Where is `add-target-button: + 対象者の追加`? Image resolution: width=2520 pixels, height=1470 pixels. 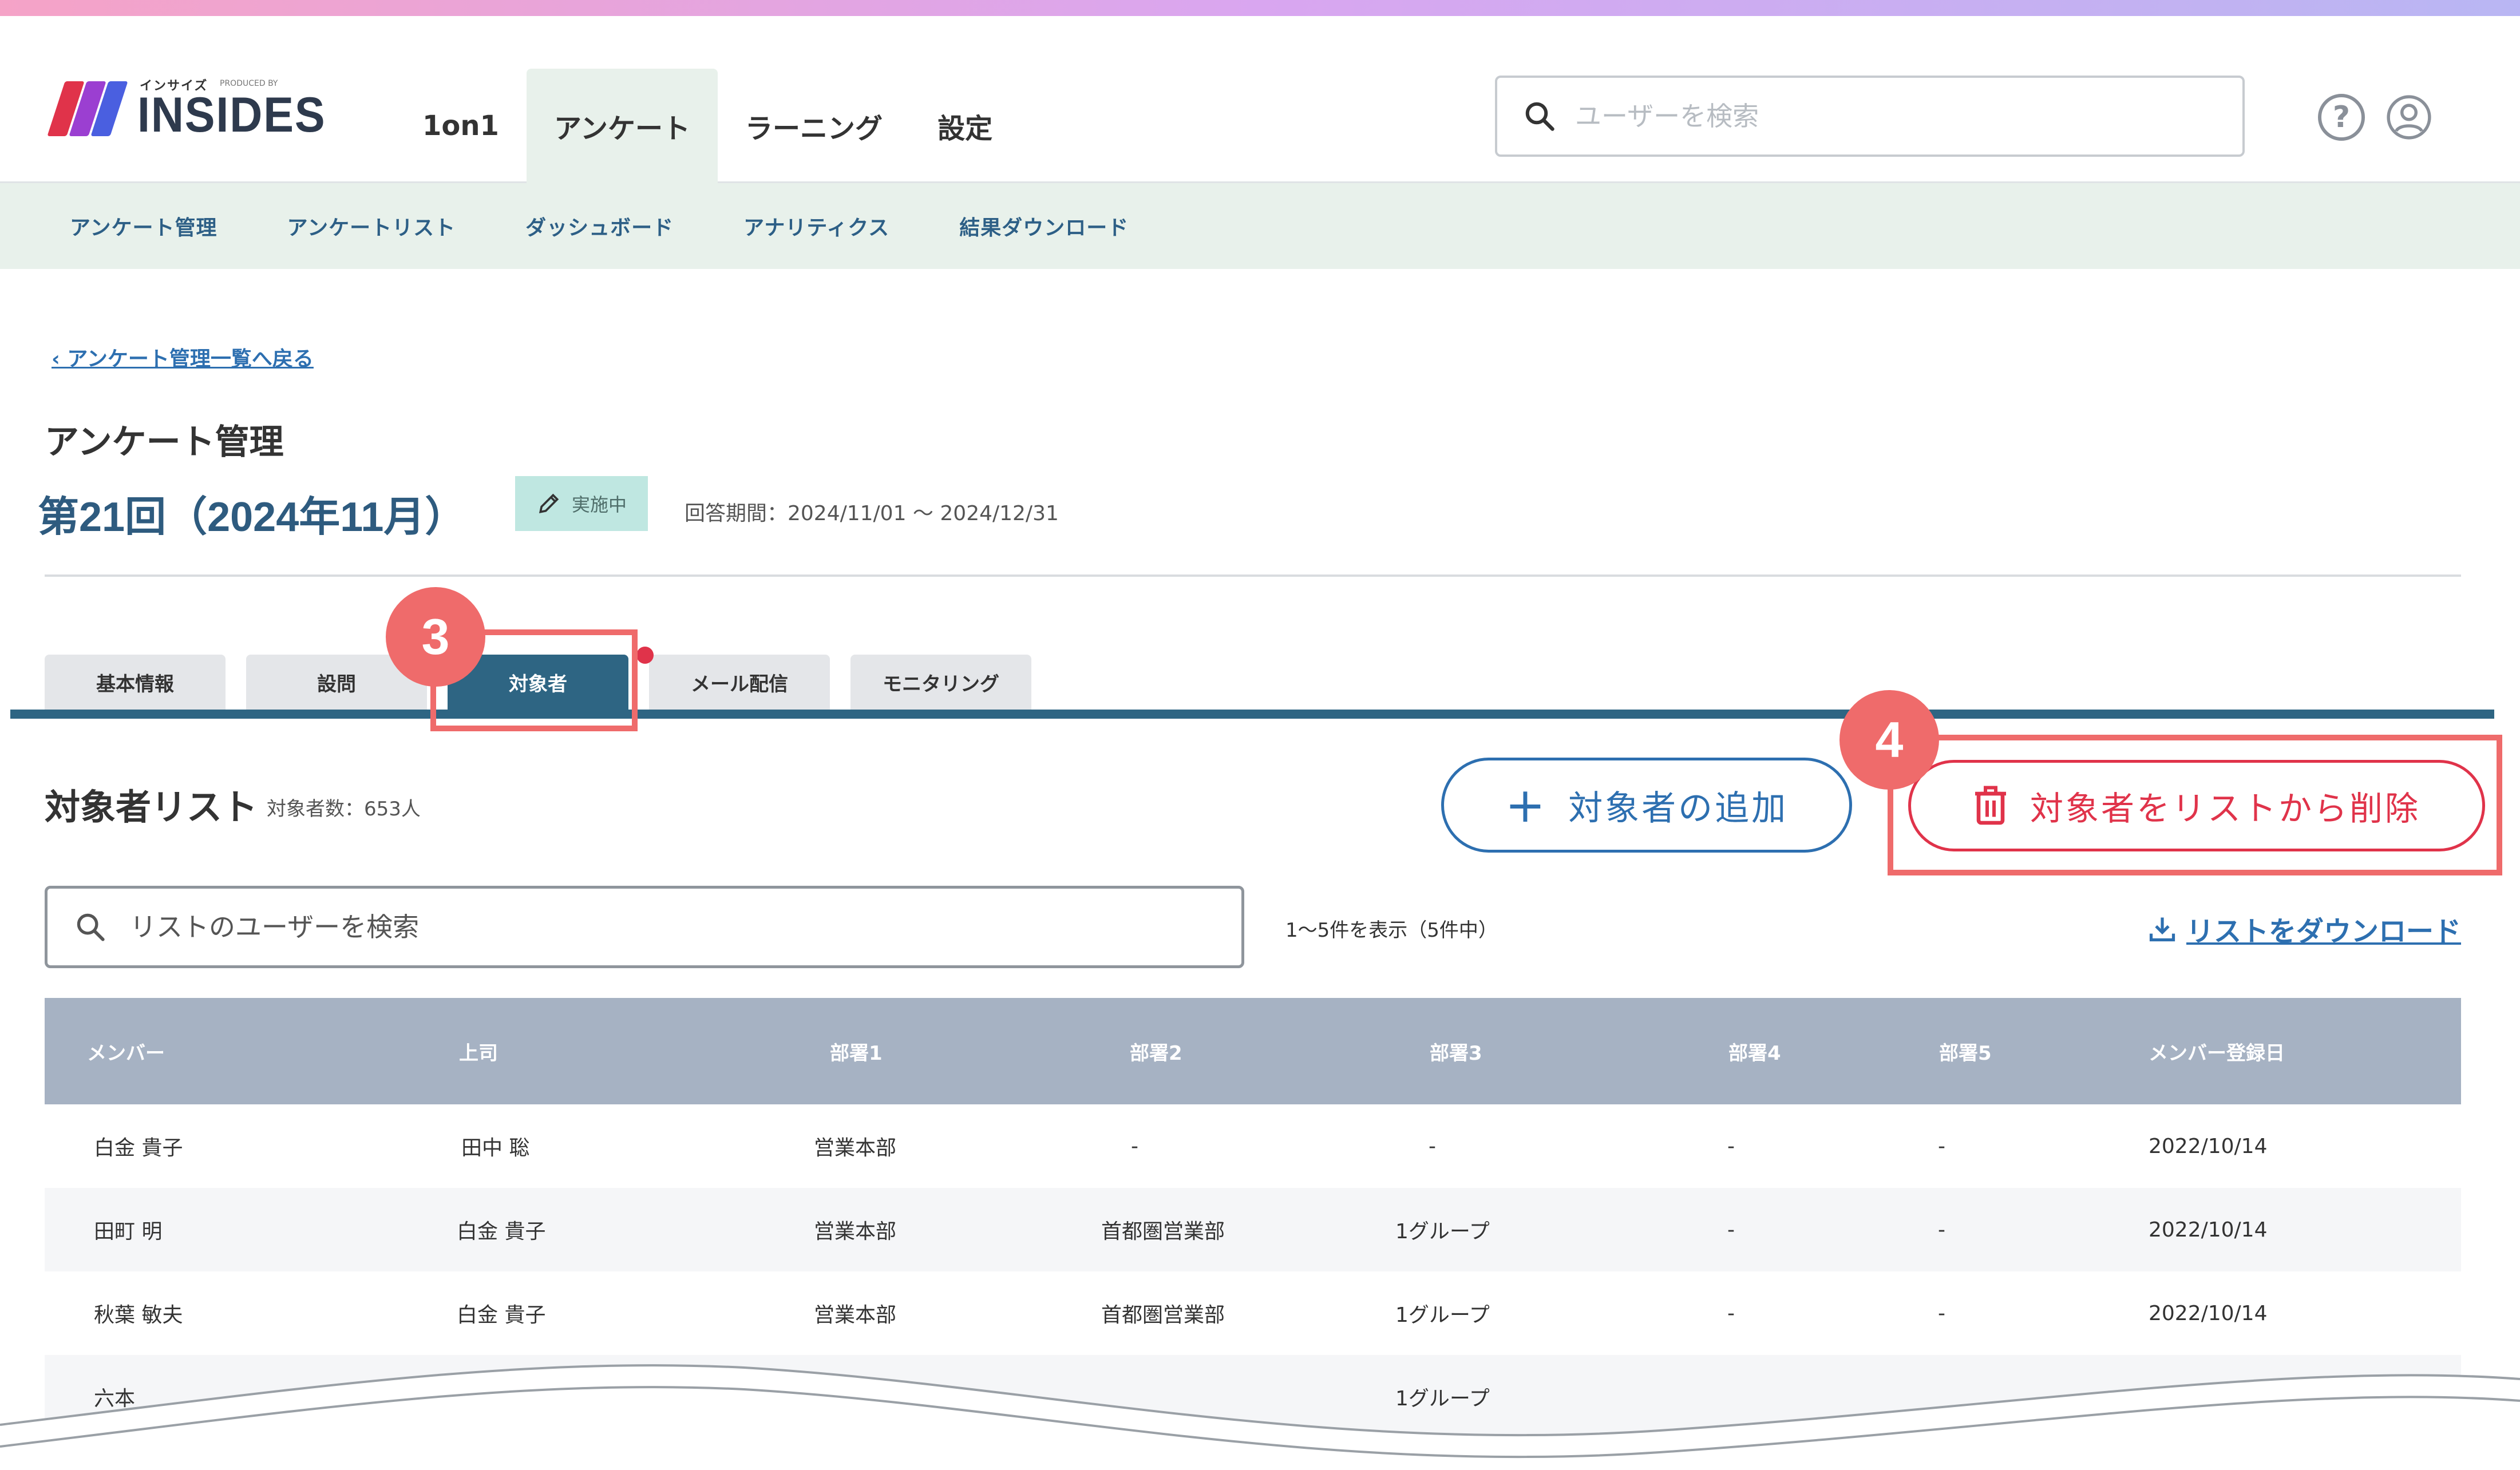 add-target-button: + 対象者の追加 is located at coordinates (1646, 805).